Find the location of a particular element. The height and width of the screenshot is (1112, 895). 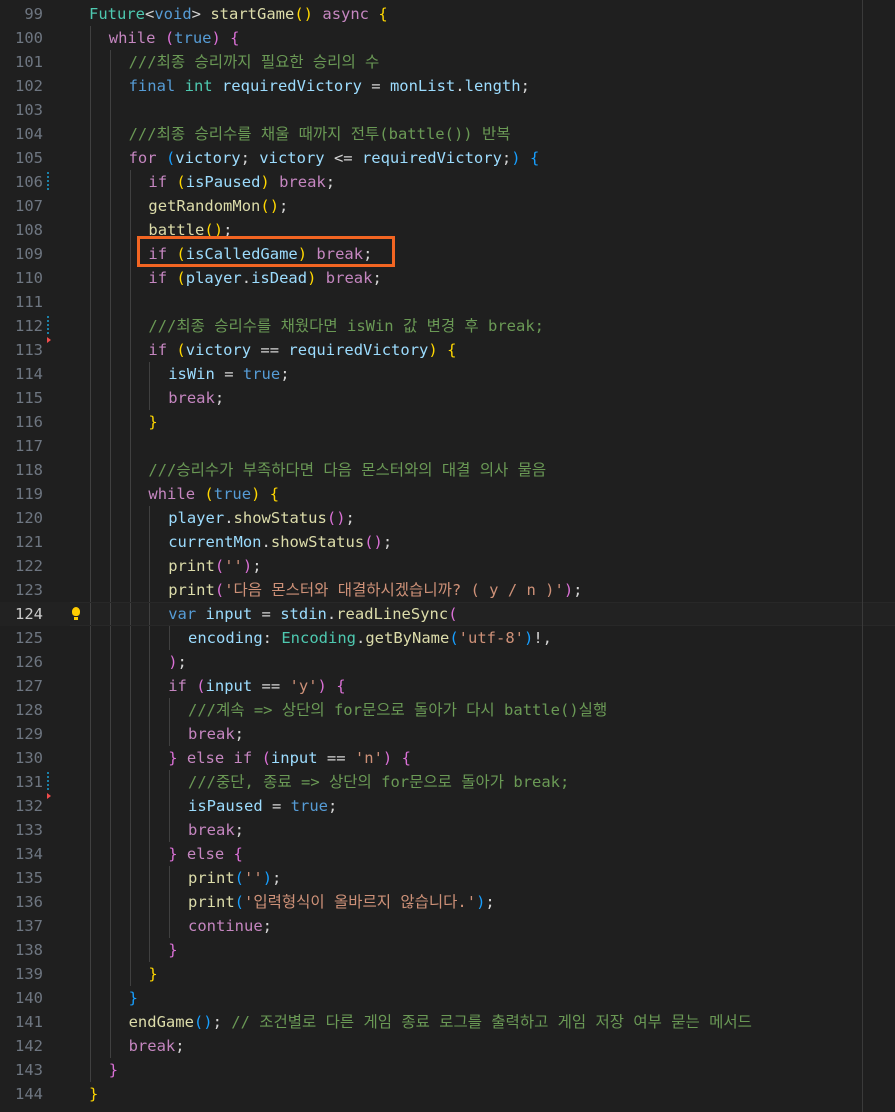

code-token: ( is located at coordinates (201, 686).